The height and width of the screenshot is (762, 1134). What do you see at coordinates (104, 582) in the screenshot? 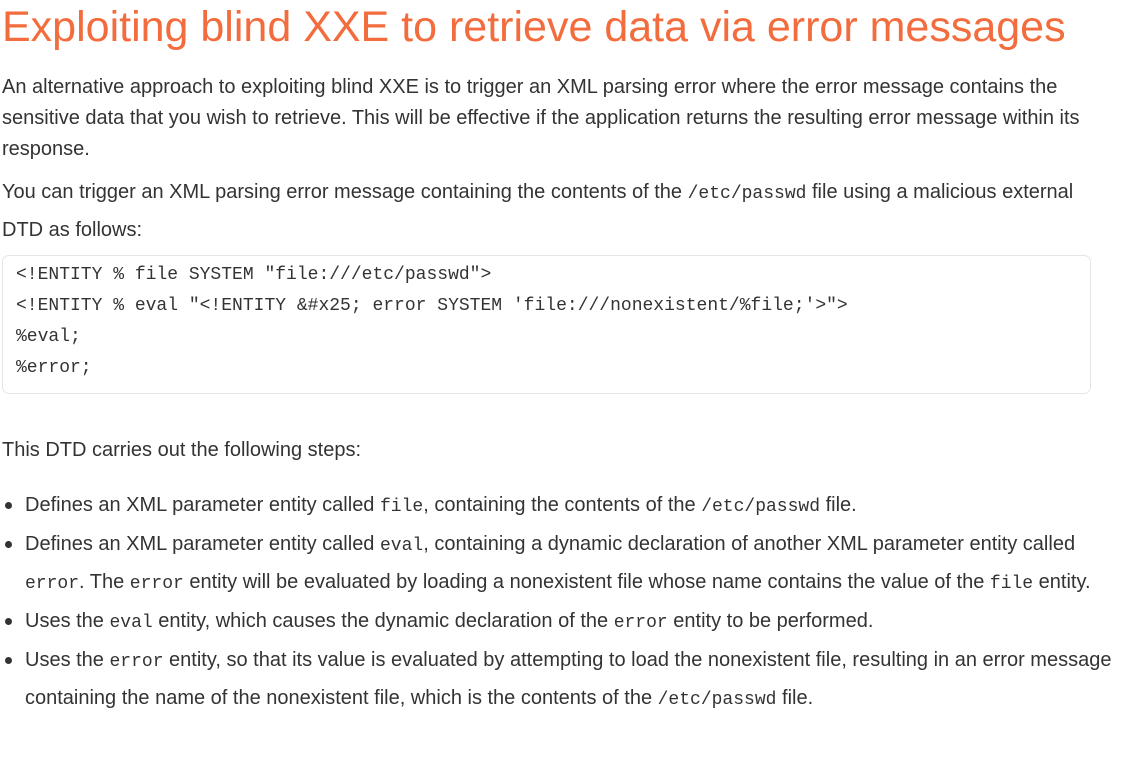
I see `step-text: . The` at bounding box center [104, 582].